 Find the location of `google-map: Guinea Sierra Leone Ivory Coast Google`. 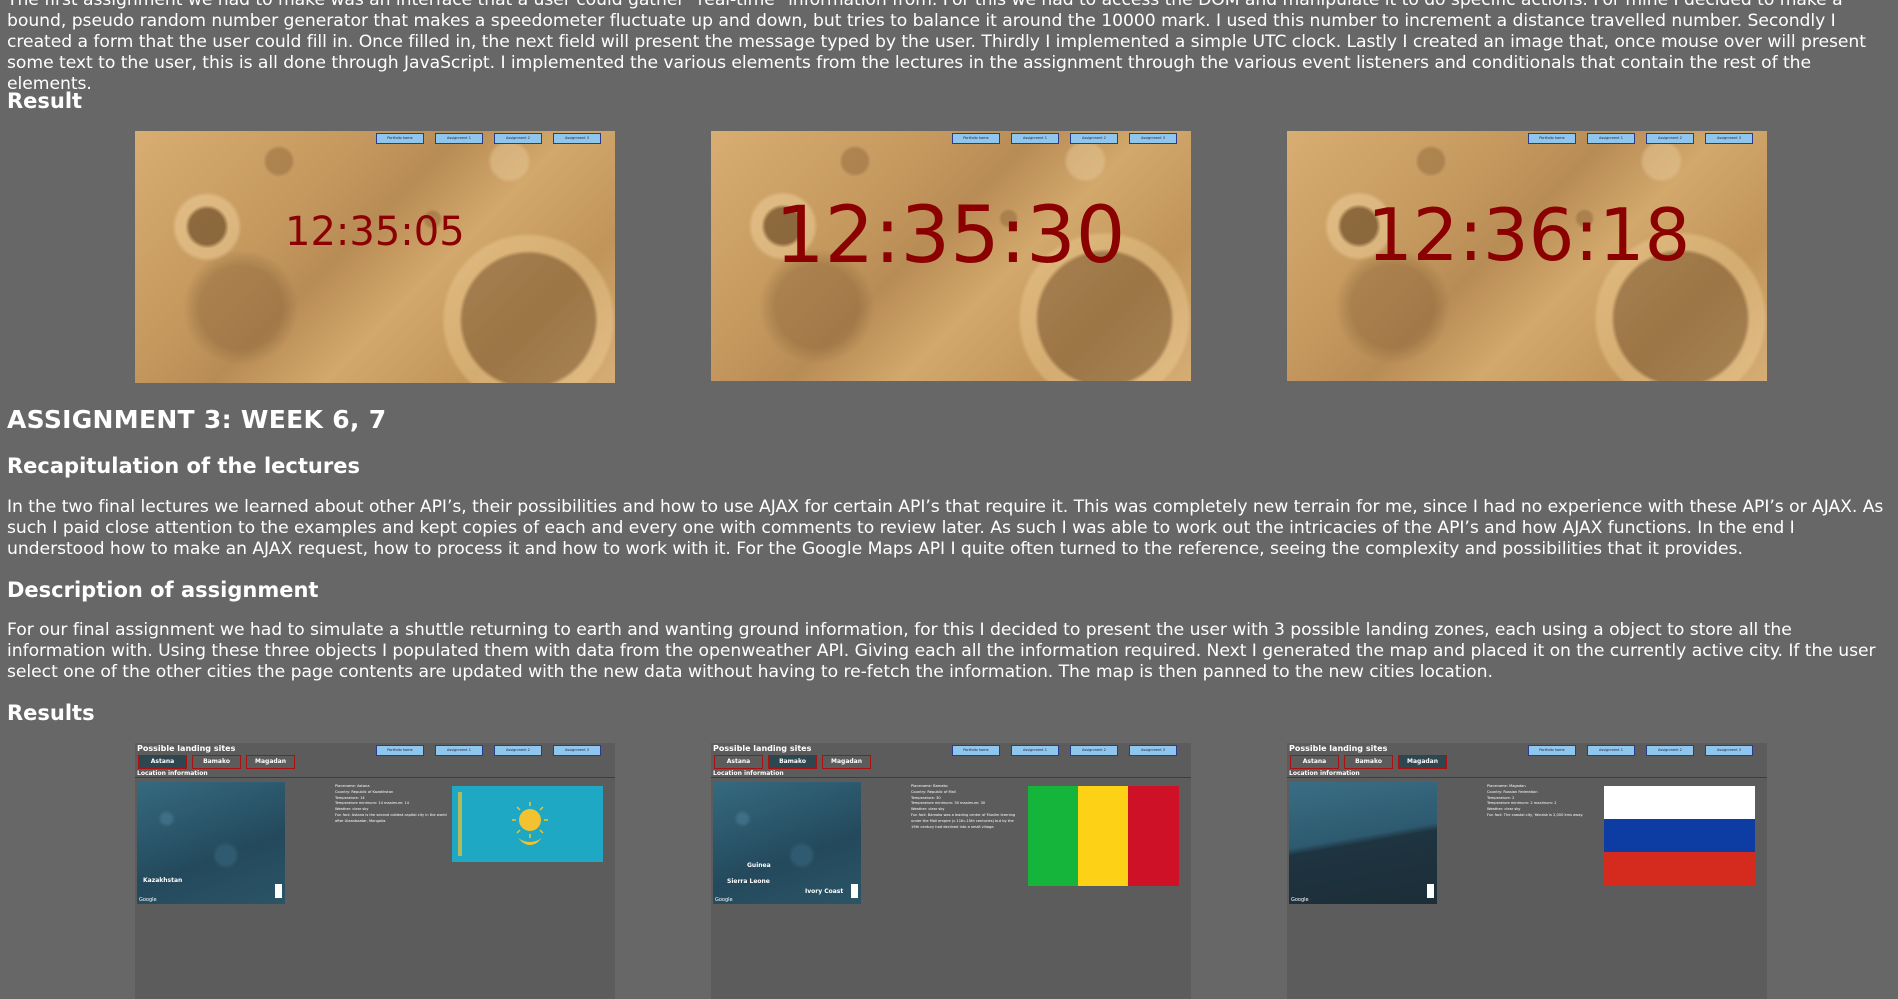

google-map: Guinea Sierra Leone Ivory Coast Google is located at coordinates (787, 843).